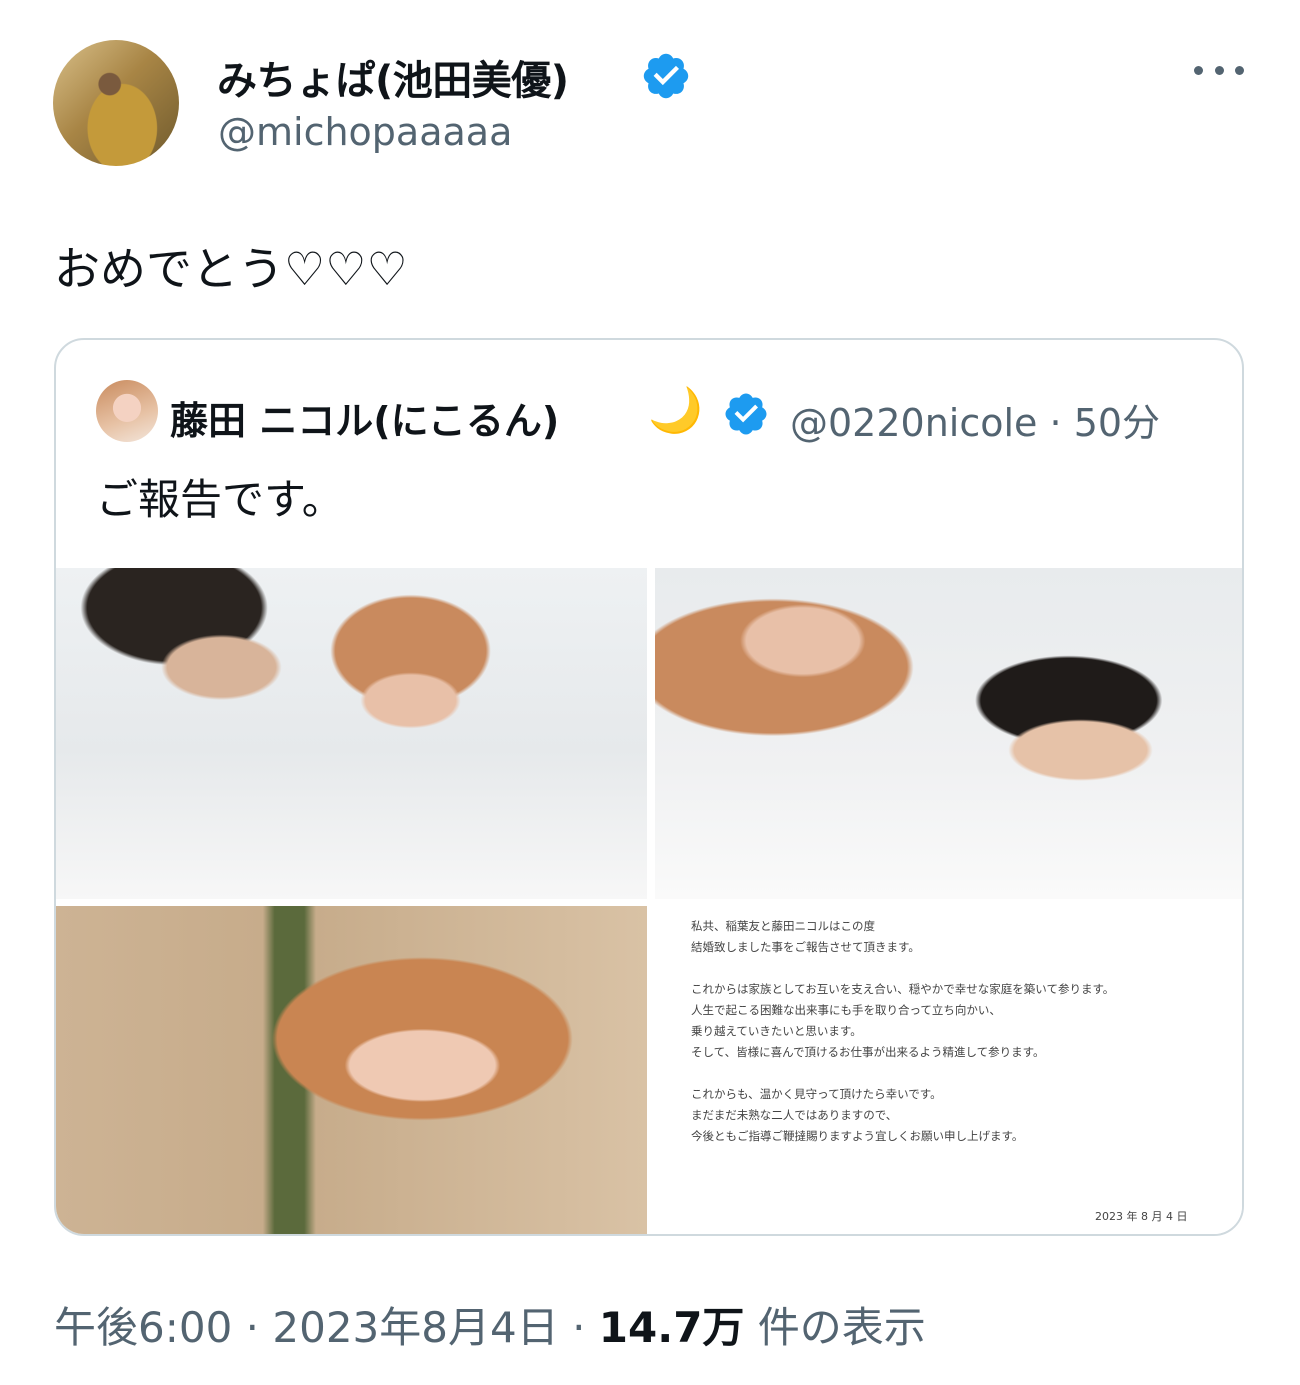  Describe the element at coordinates (1219, 70) in the screenshot. I see `more-horizontal-icon` at that location.